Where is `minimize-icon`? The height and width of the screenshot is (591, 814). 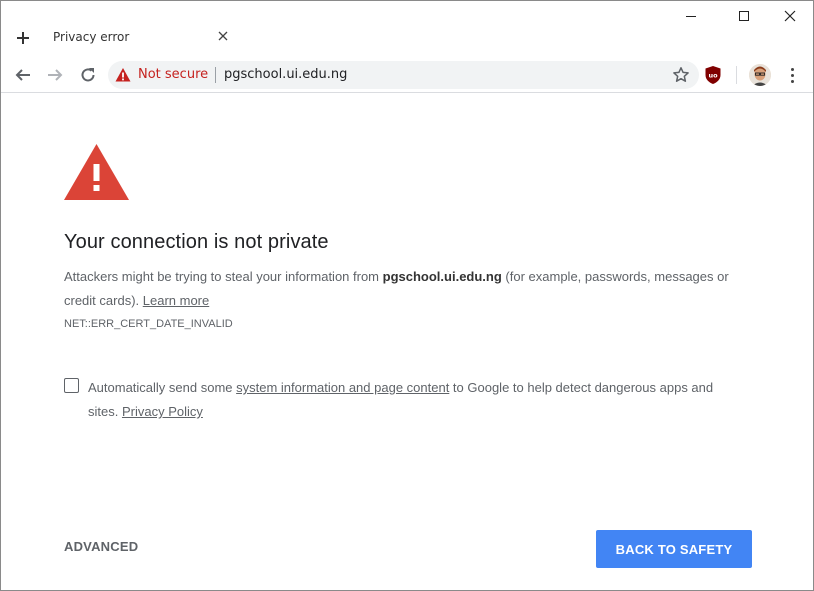 minimize-icon is located at coordinates (691, 16).